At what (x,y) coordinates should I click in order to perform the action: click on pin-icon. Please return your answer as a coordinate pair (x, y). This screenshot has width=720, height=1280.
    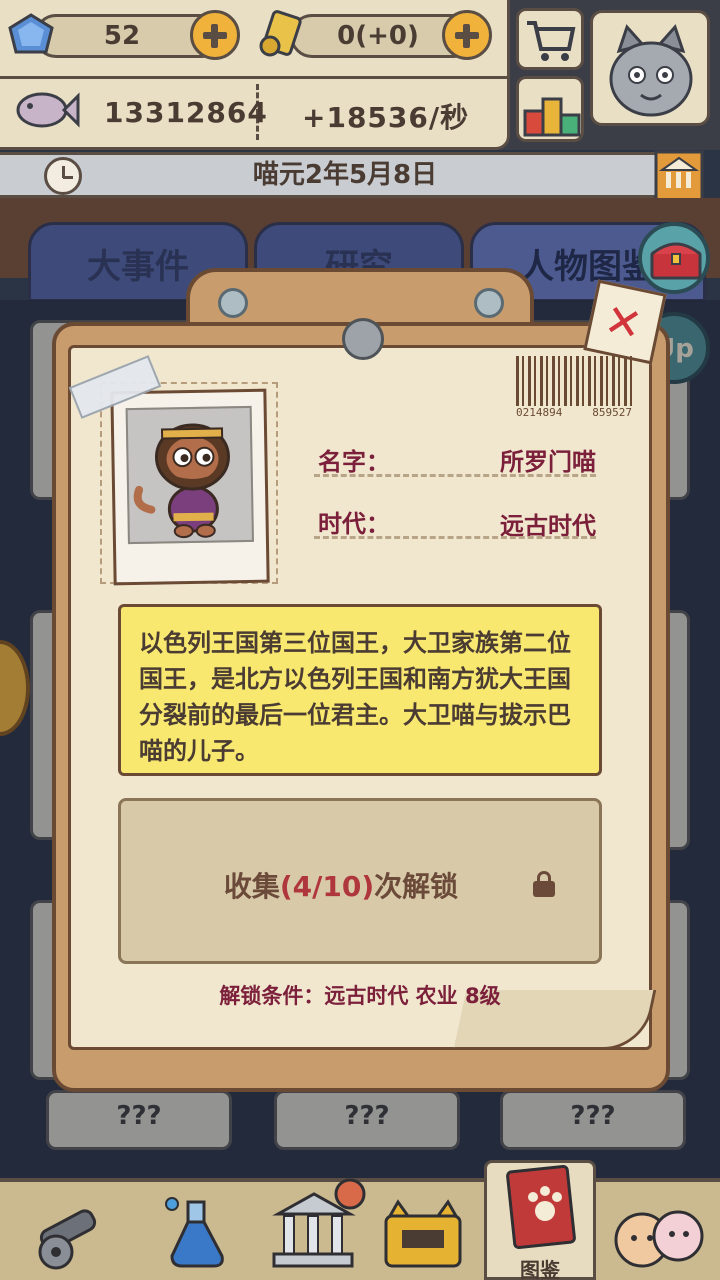
    Looking at the image, I should click on (363, 339).